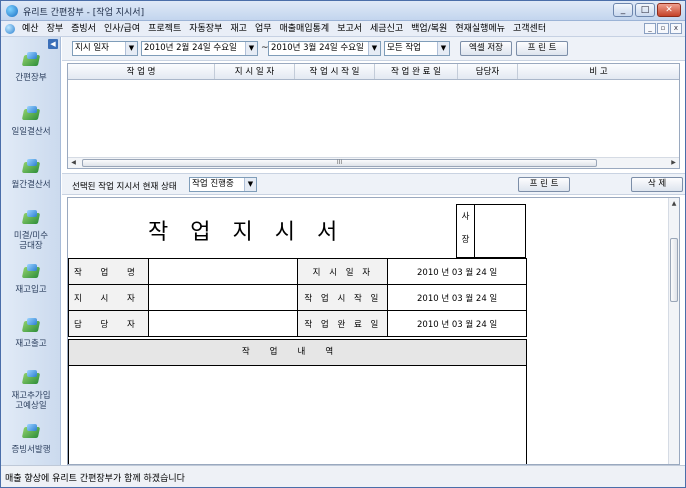 Image resolution: width=686 pixels, height=488 pixels. I want to click on menu-voucher: 증빙서, so click(83, 29).